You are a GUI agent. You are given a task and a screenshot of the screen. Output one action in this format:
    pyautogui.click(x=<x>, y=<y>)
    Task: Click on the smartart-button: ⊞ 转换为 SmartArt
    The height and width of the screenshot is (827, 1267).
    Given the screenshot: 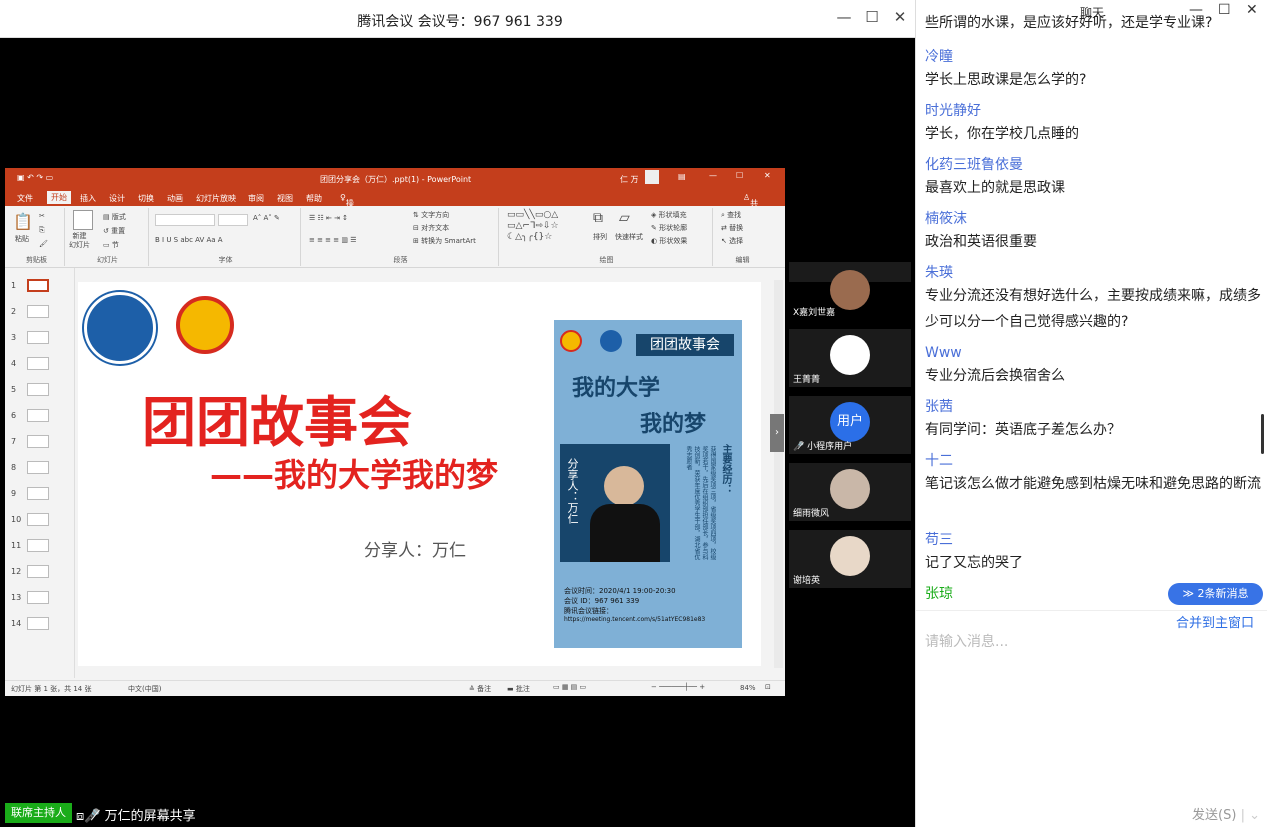 What is the action you would take?
    pyautogui.click(x=444, y=241)
    